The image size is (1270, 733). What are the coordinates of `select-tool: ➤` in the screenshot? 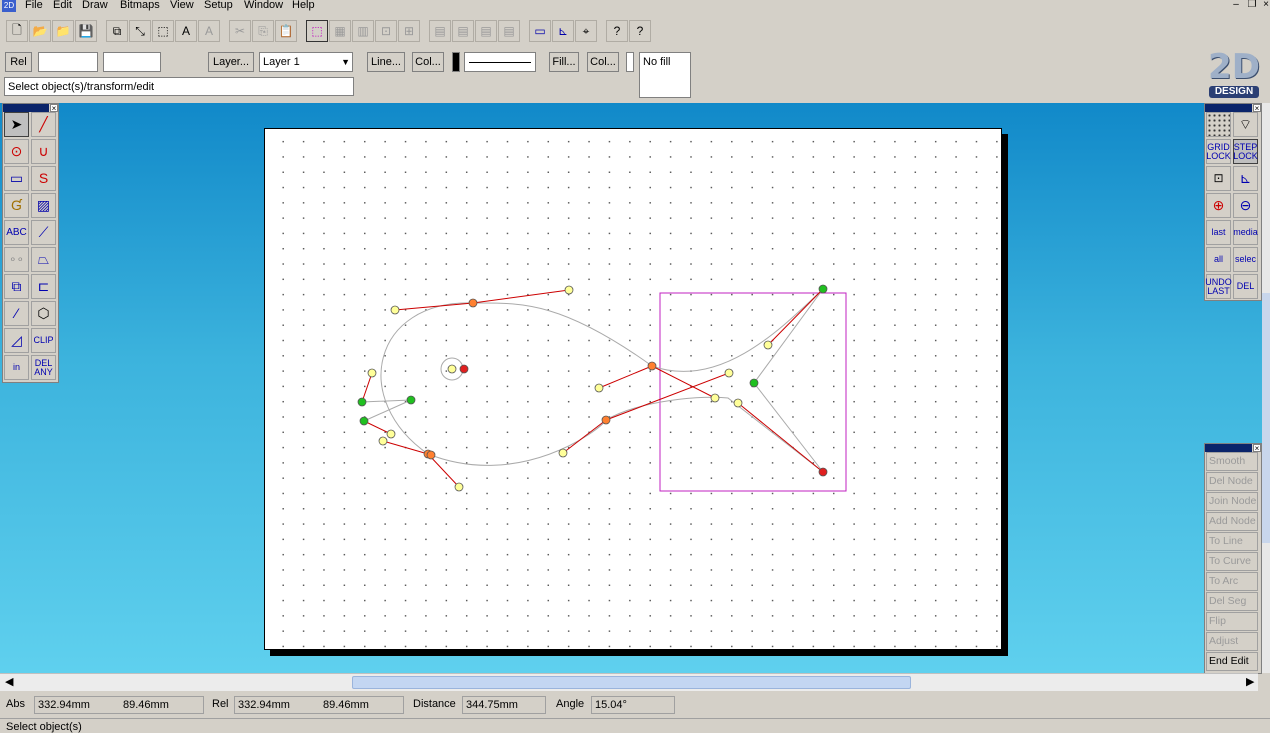 It's located at (16, 124).